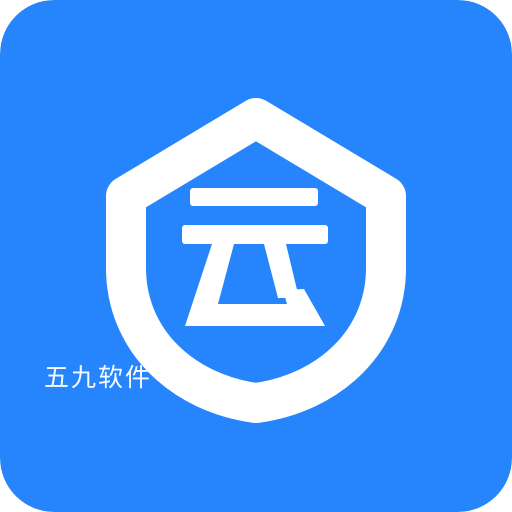 The width and height of the screenshot is (512, 512). Describe the element at coordinates (255, 234) in the screenshot. I see `glyph-middle-bar` at that location.